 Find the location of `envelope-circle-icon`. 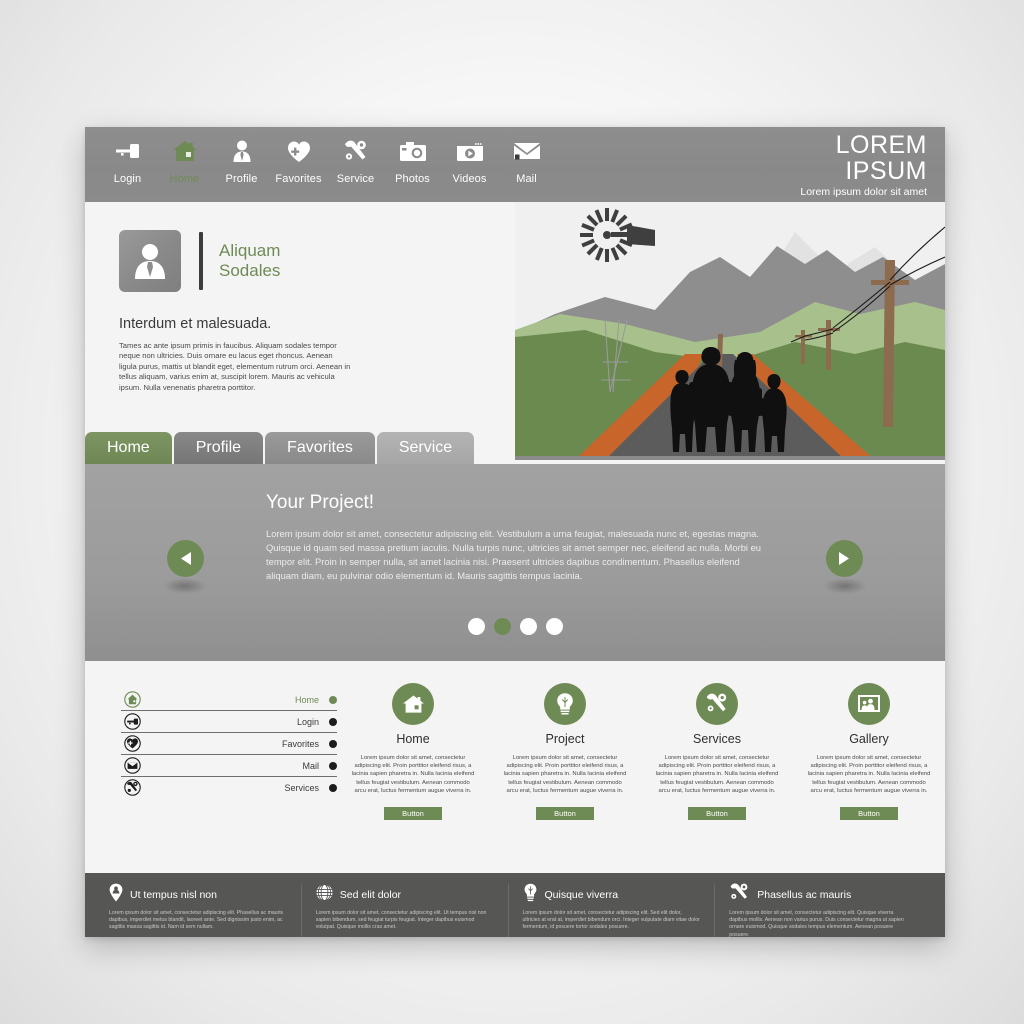

envelope-circle-icon is located at coordinates (132, 765).